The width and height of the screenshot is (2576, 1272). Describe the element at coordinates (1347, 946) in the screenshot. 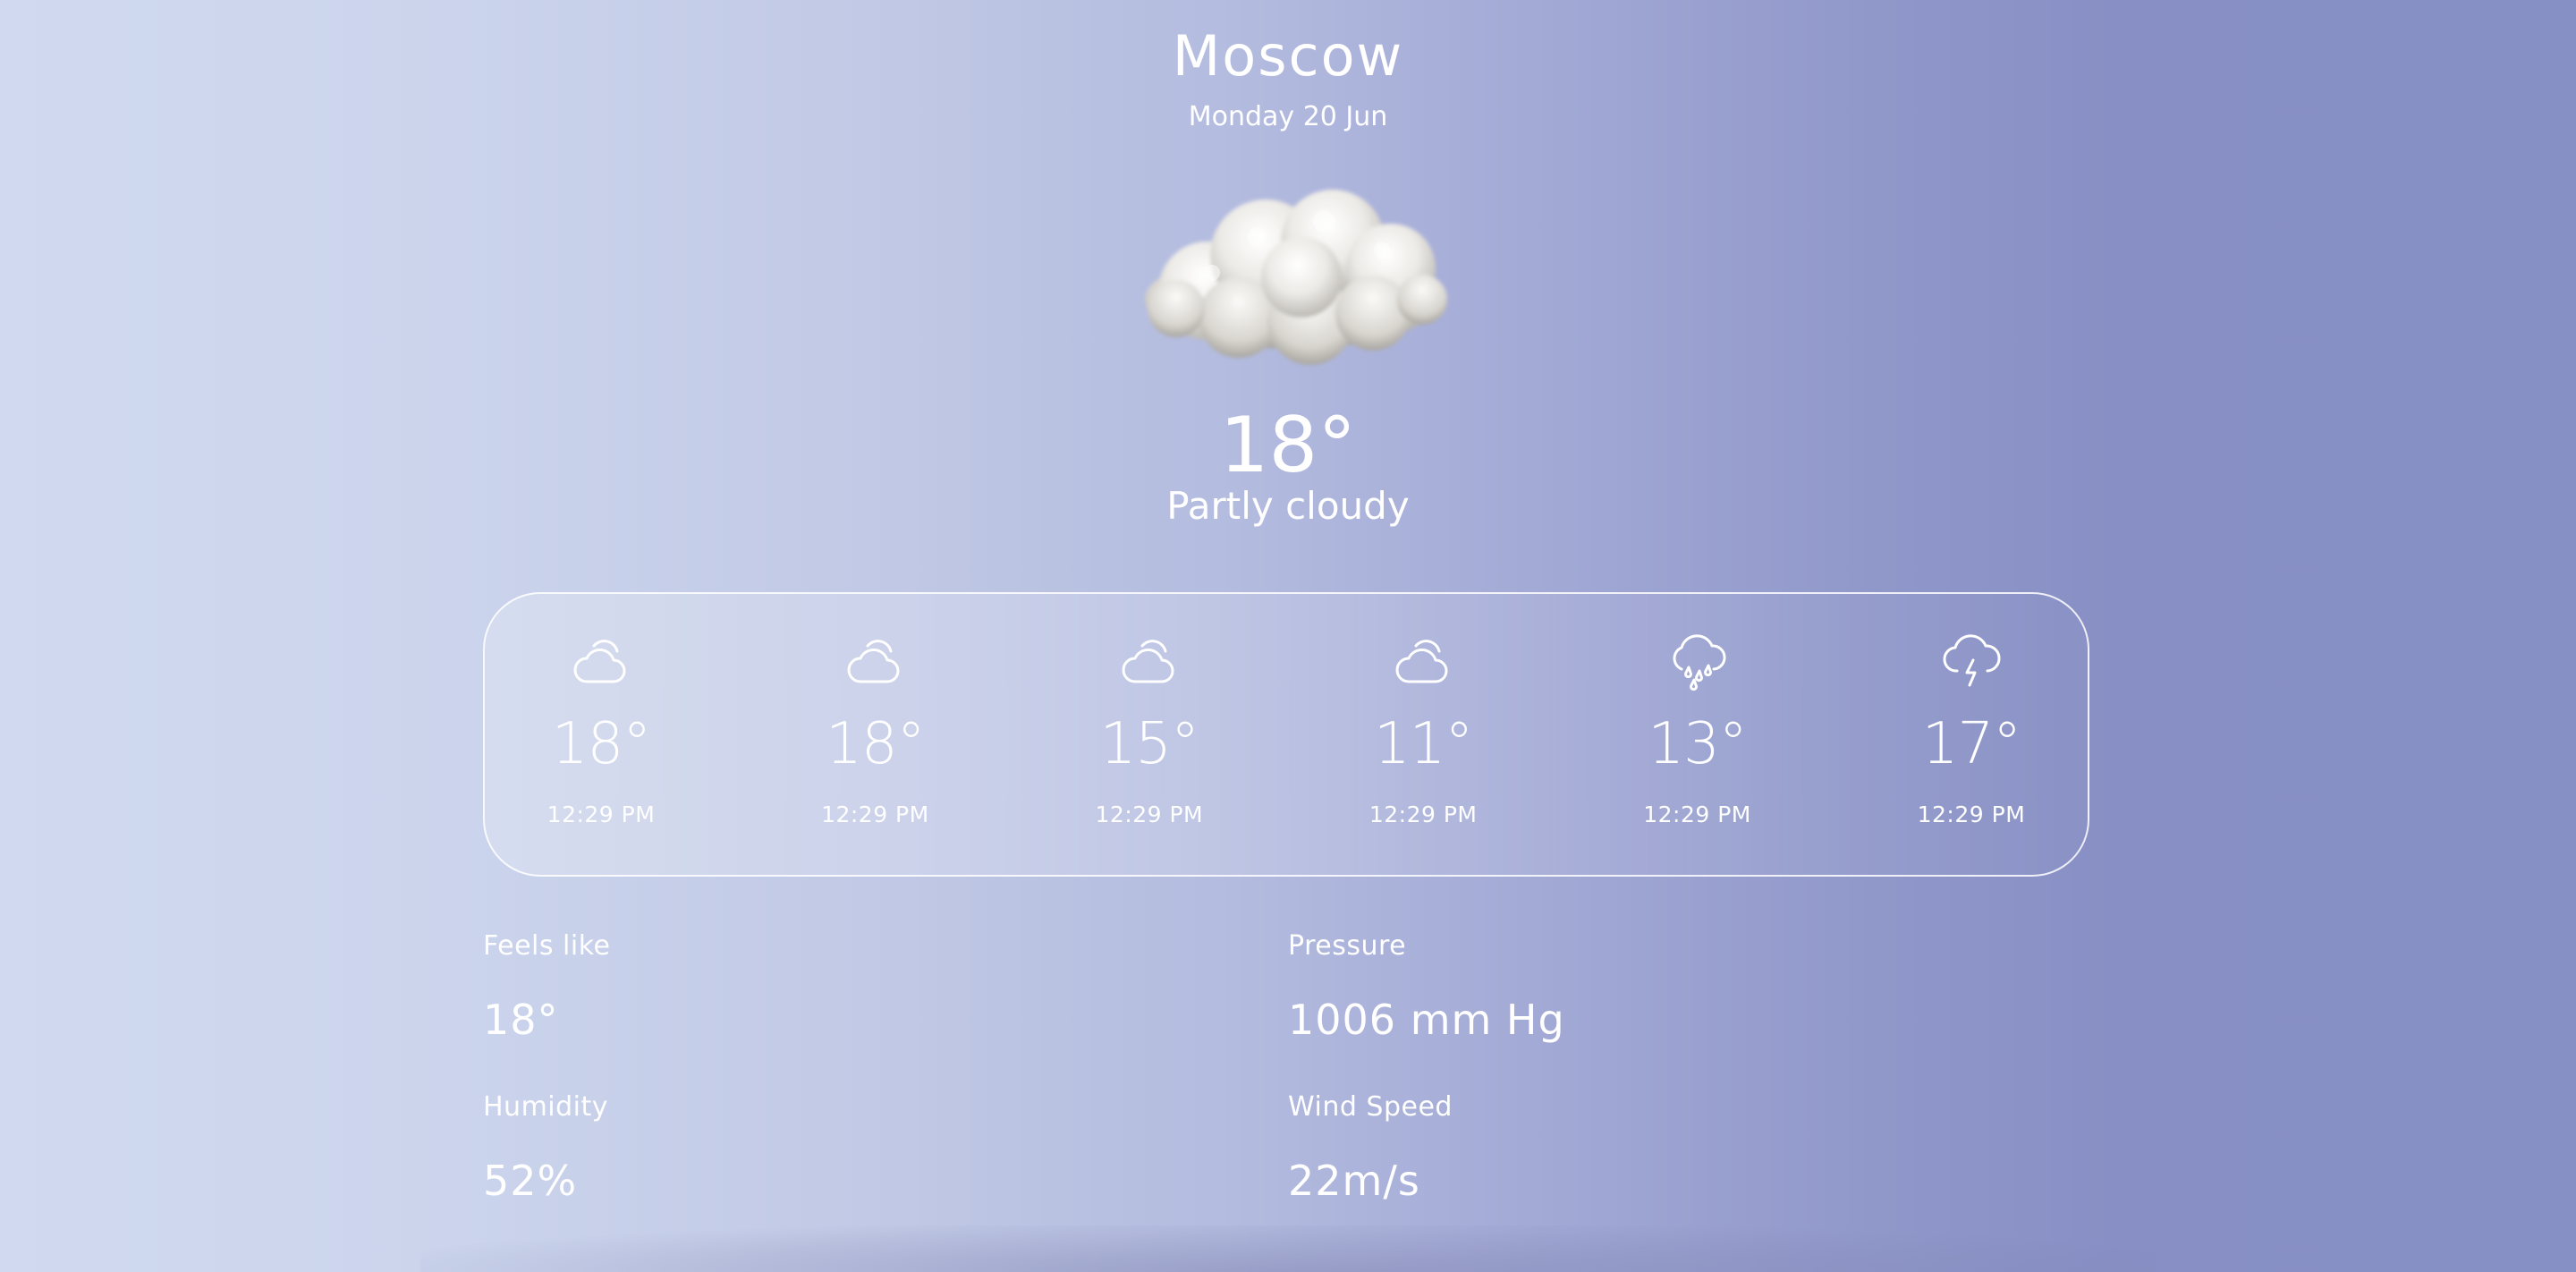

I see `pressure-label: Pressure` at that location.